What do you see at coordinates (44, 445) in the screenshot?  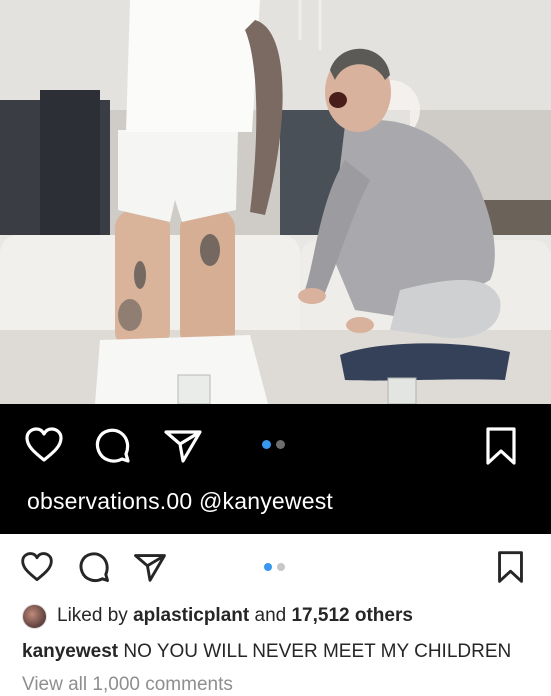 I see `heart-icon` at bounding box center [44, 445].